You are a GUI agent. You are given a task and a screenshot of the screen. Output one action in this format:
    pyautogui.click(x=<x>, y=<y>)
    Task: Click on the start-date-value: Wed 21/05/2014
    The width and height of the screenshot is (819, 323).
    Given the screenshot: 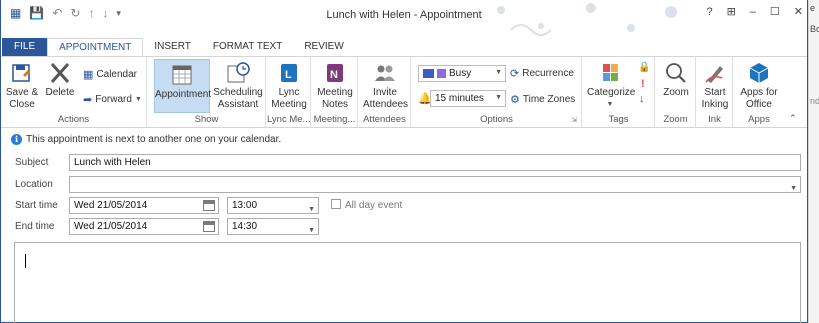 What is the action you would take?
    pyautogui.click(x=111, y=205)
    